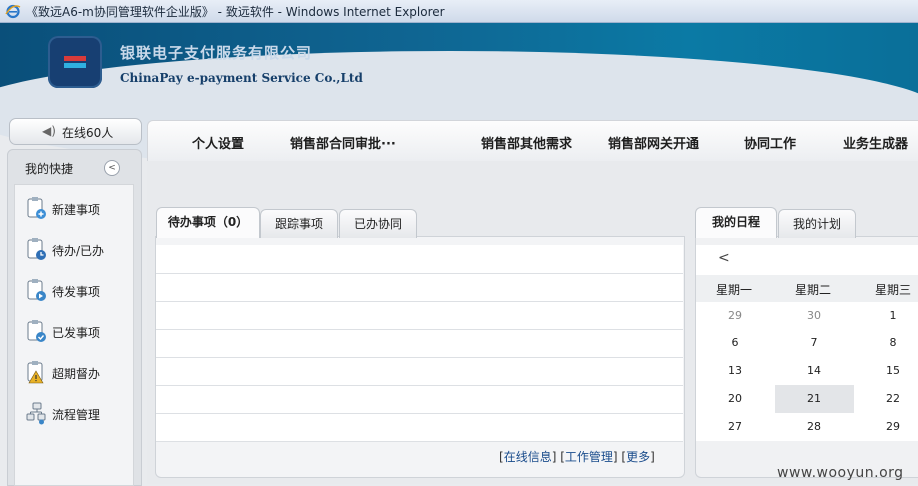 This screenshot has width=918, height=486. Describe the element at coordinates (208, 222) in the screenshot. I see `tab-todo: 待办事项（0）` at that location.